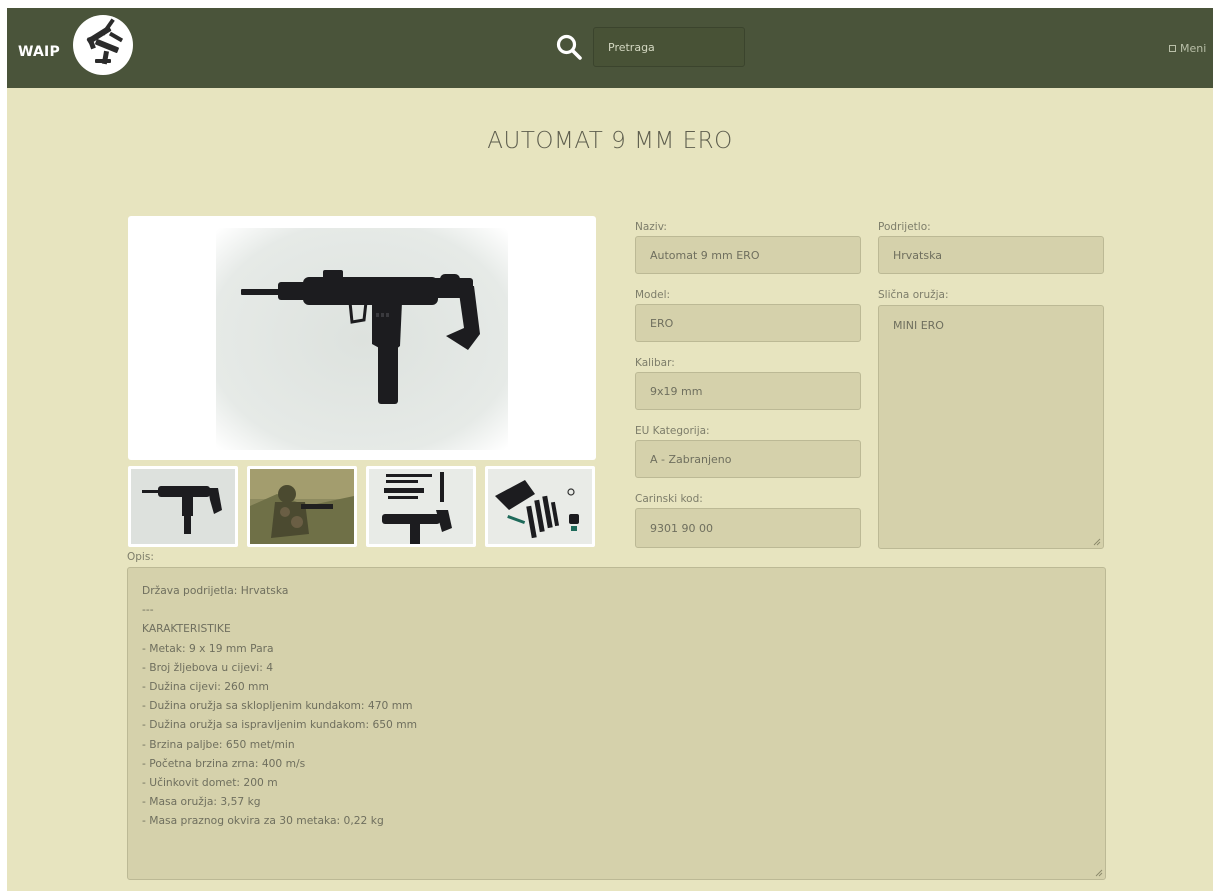 The width and height of the screenshot is (1213, 893). What do you see at coordinates (201, 802) in the screenshot?
I see `opis-line: - Masa oružja: 3,57 kg` at bounding box center [201, 802].